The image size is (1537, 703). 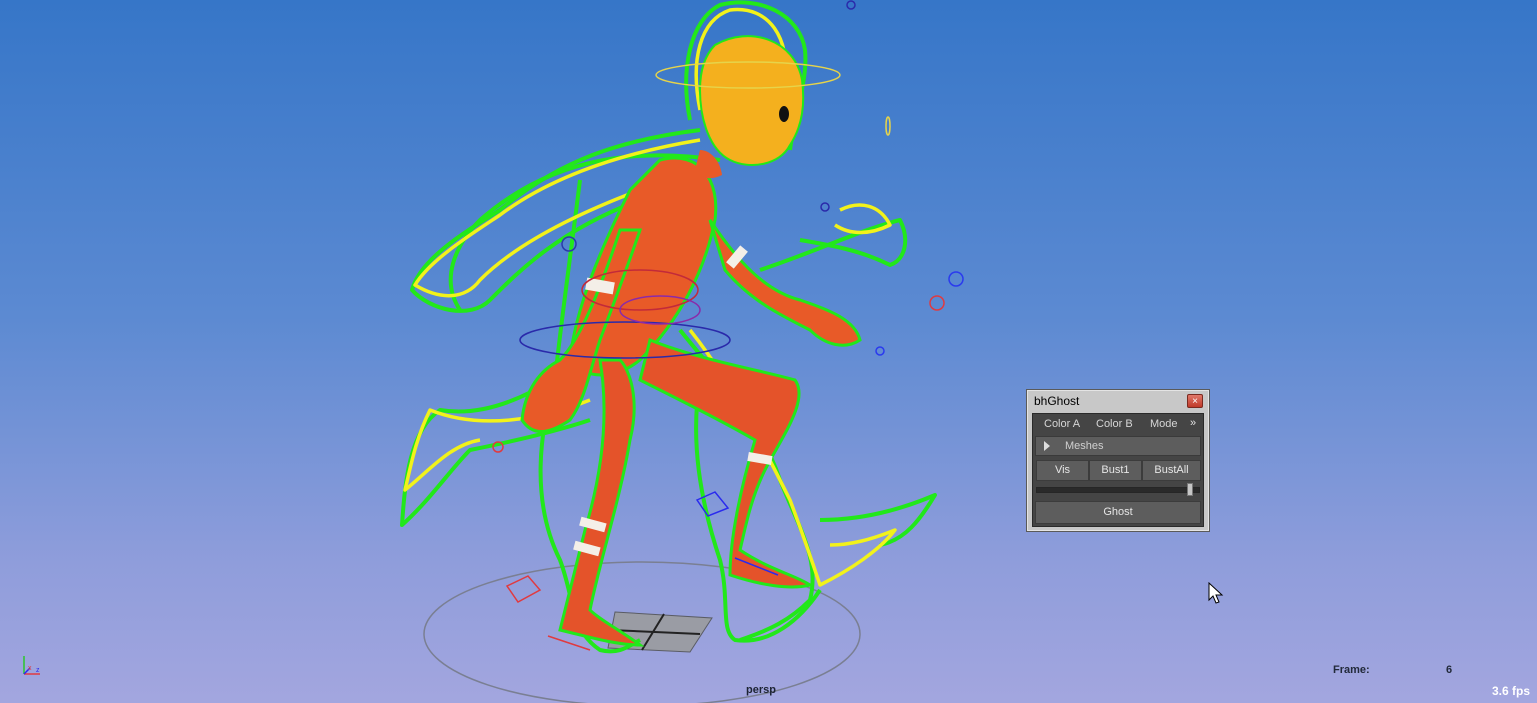 I want to click on ghost-slider, so click(x=1118, y=489).